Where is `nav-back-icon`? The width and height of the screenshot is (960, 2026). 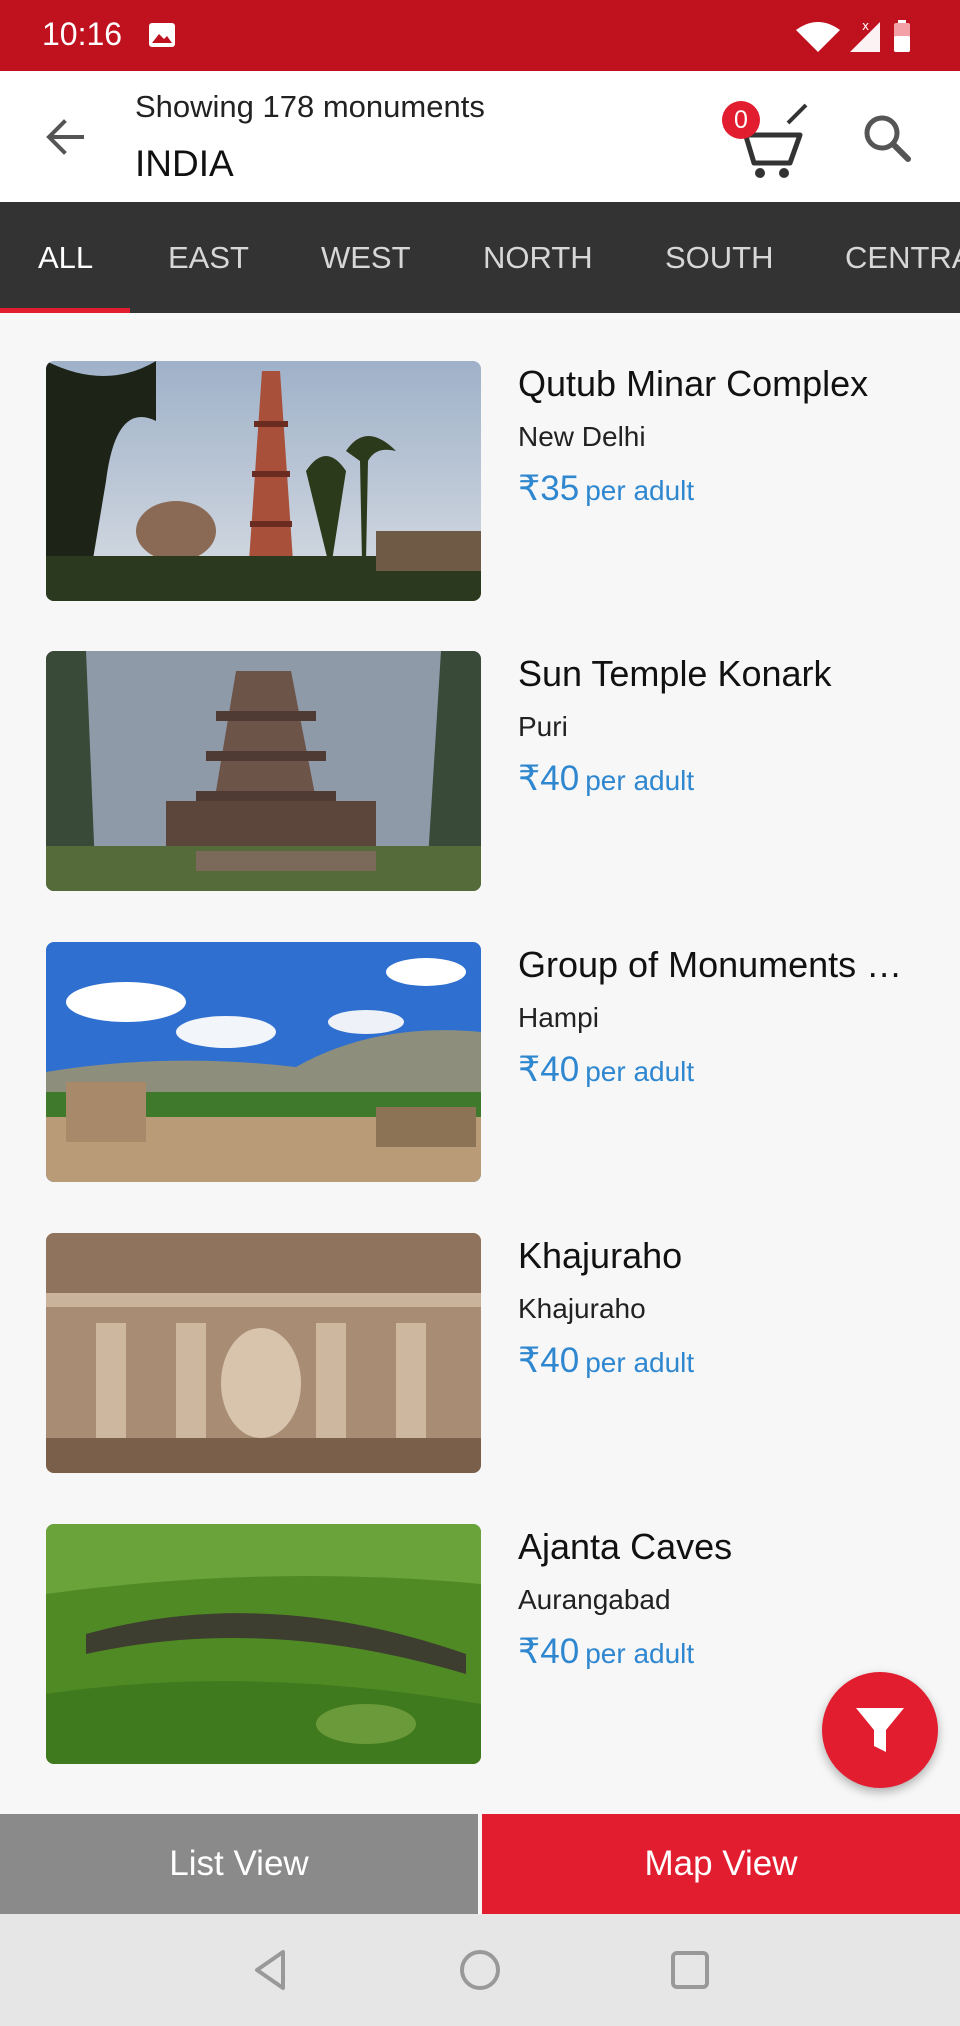
nav-back-icon is located at coordinates (271, 1970).